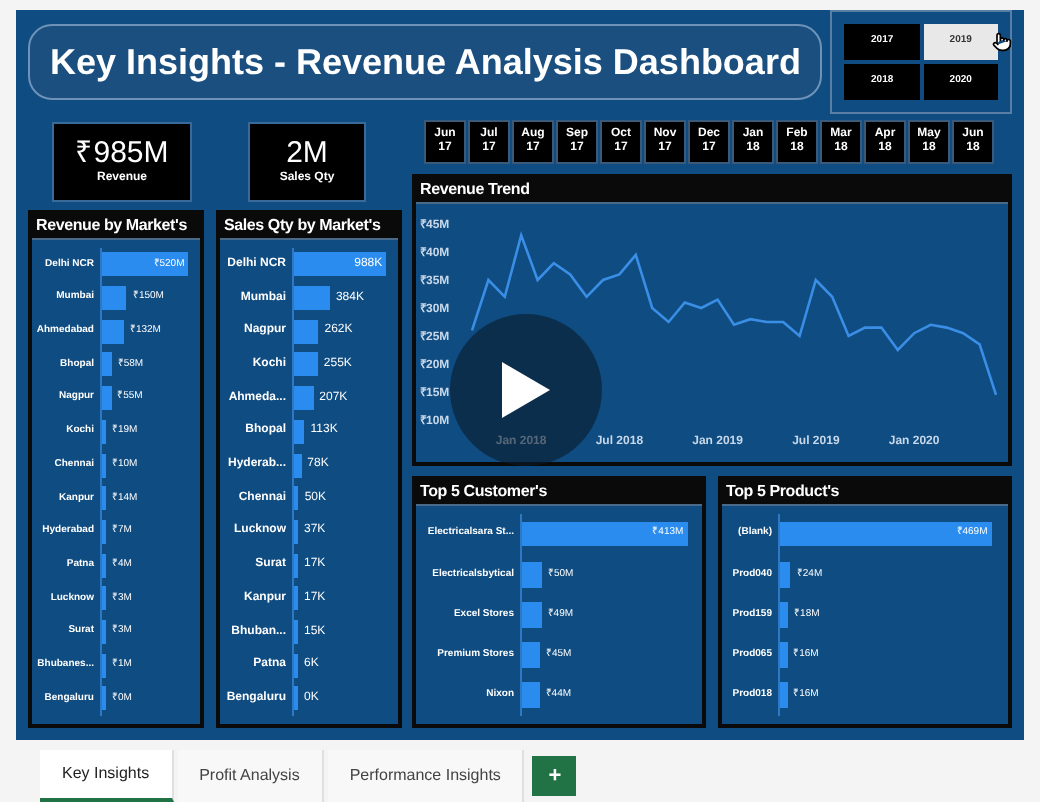 Image resolution: width=1040 pixels, height=802 pixels. What do you see at coordinates (554, 776) in the screenshot?
I see `add-sheet-button: +` at bounding box center [554, 776].